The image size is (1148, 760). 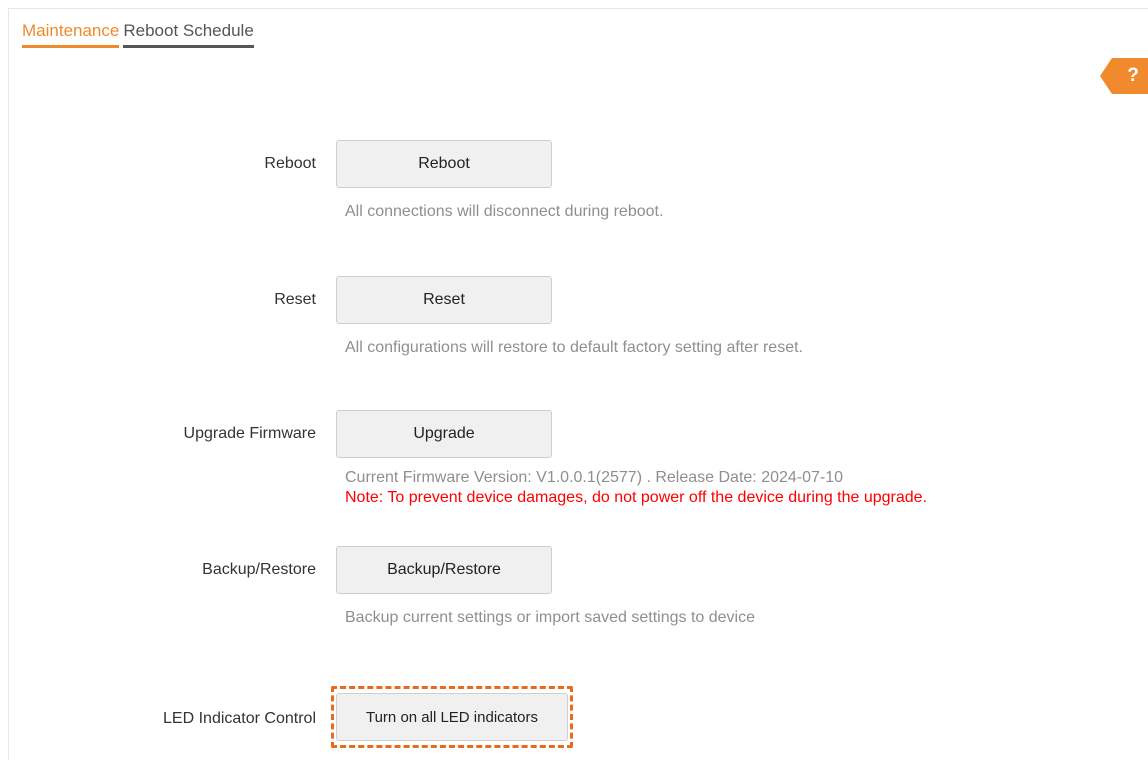 What do you see at coordinates (295, 299) in the screenshot?
I see `reset-label: Reset` at bounding box center [295, 299].